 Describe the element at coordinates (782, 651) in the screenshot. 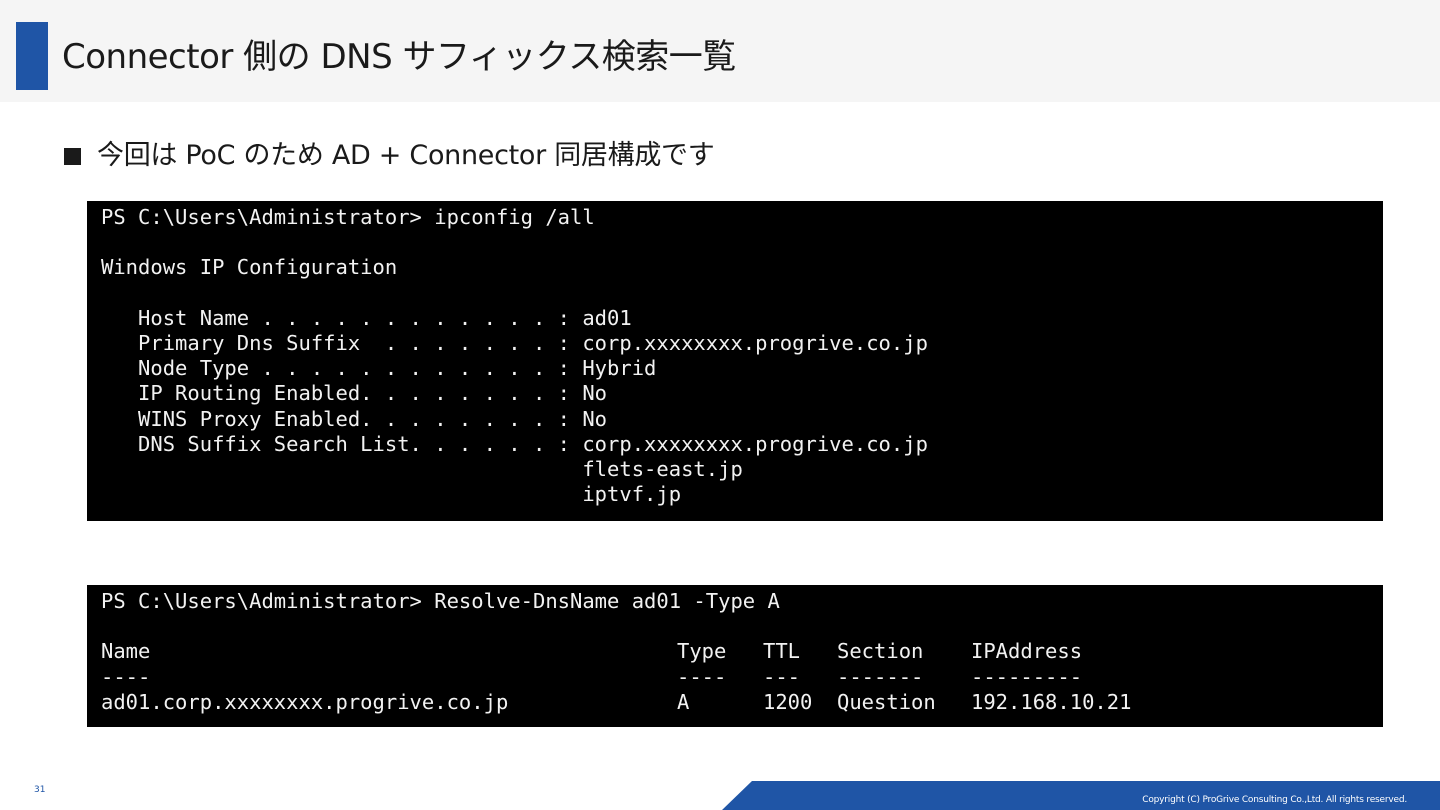

I see `dns-header-ttl: TTL` at that location.